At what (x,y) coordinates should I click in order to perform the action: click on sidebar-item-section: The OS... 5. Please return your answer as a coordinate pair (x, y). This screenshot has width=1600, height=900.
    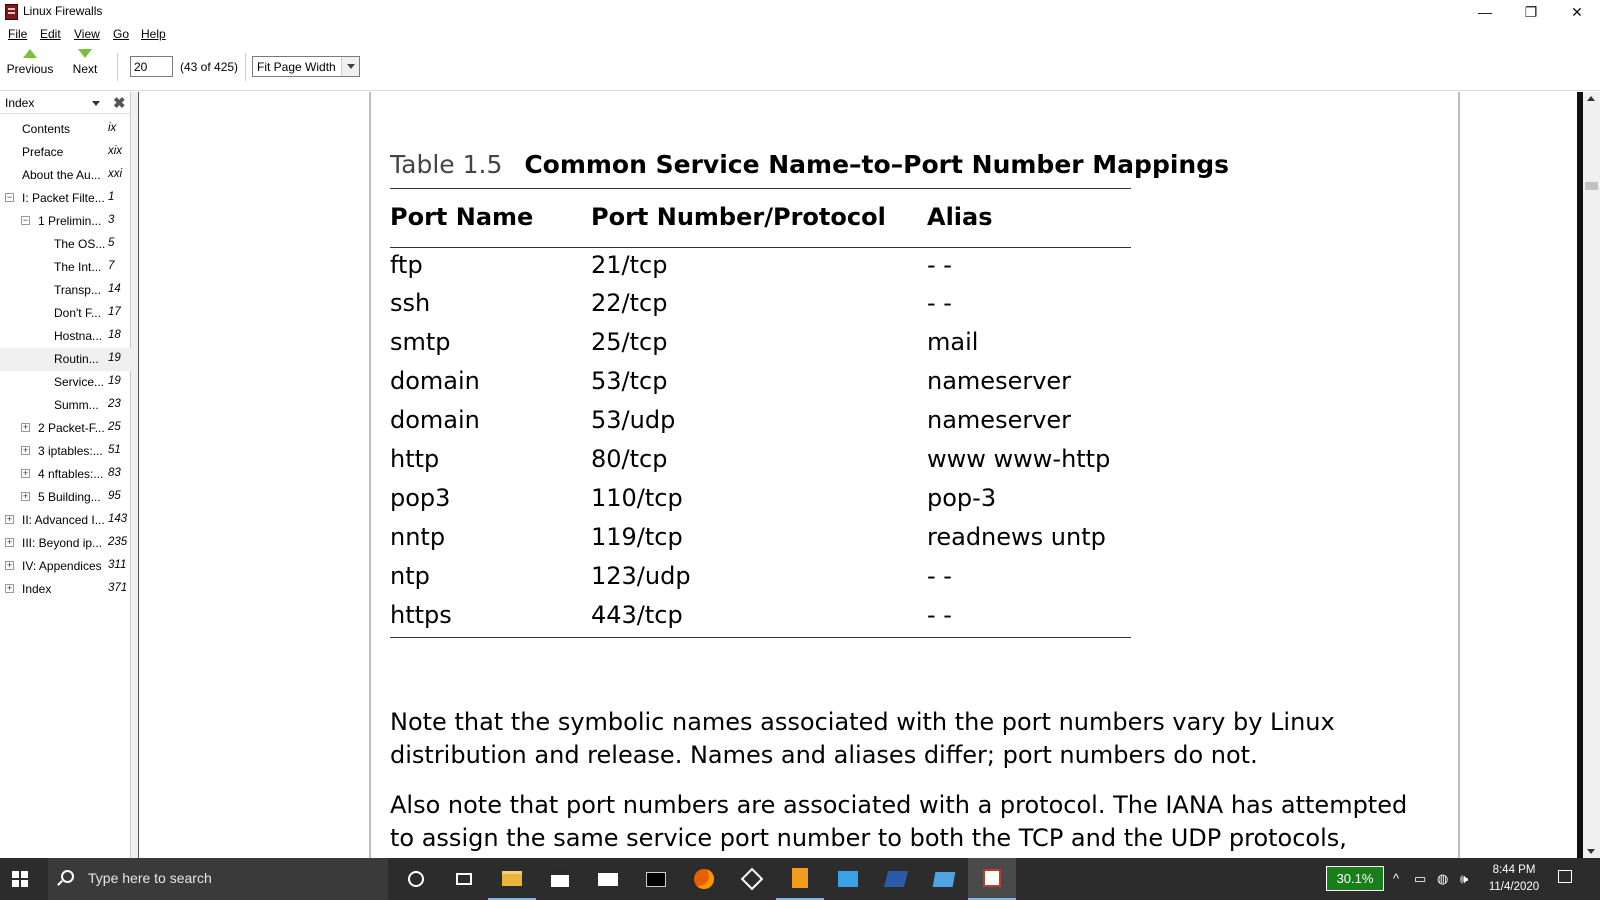
    Looking at the image, I should click on (65, 244).